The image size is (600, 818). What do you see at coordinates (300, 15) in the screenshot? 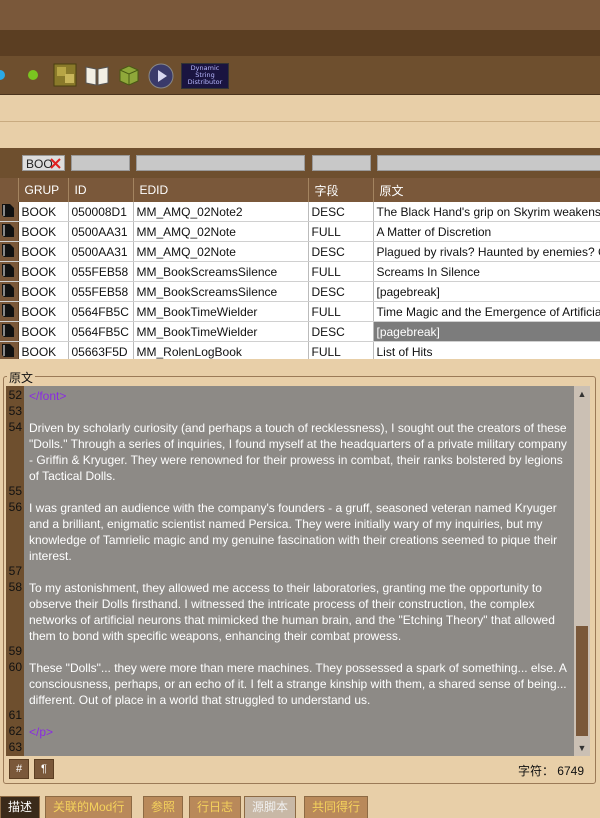
I see `top-title-band` at bounding box center [300, 15].